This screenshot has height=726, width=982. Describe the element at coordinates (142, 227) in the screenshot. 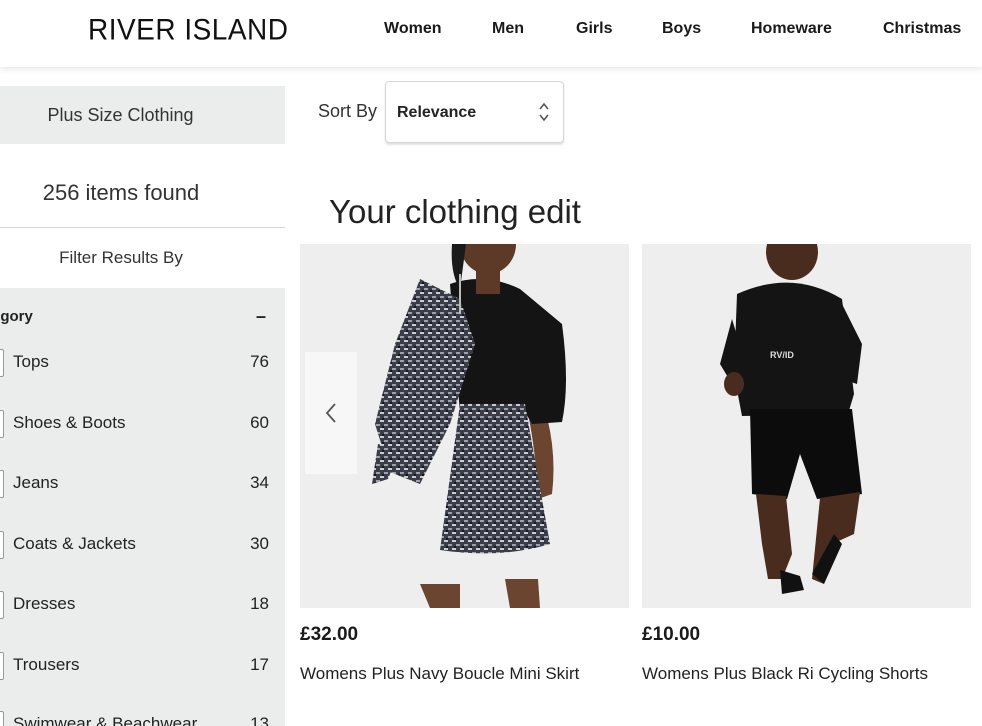

I see `sidebar-divider` at that location.